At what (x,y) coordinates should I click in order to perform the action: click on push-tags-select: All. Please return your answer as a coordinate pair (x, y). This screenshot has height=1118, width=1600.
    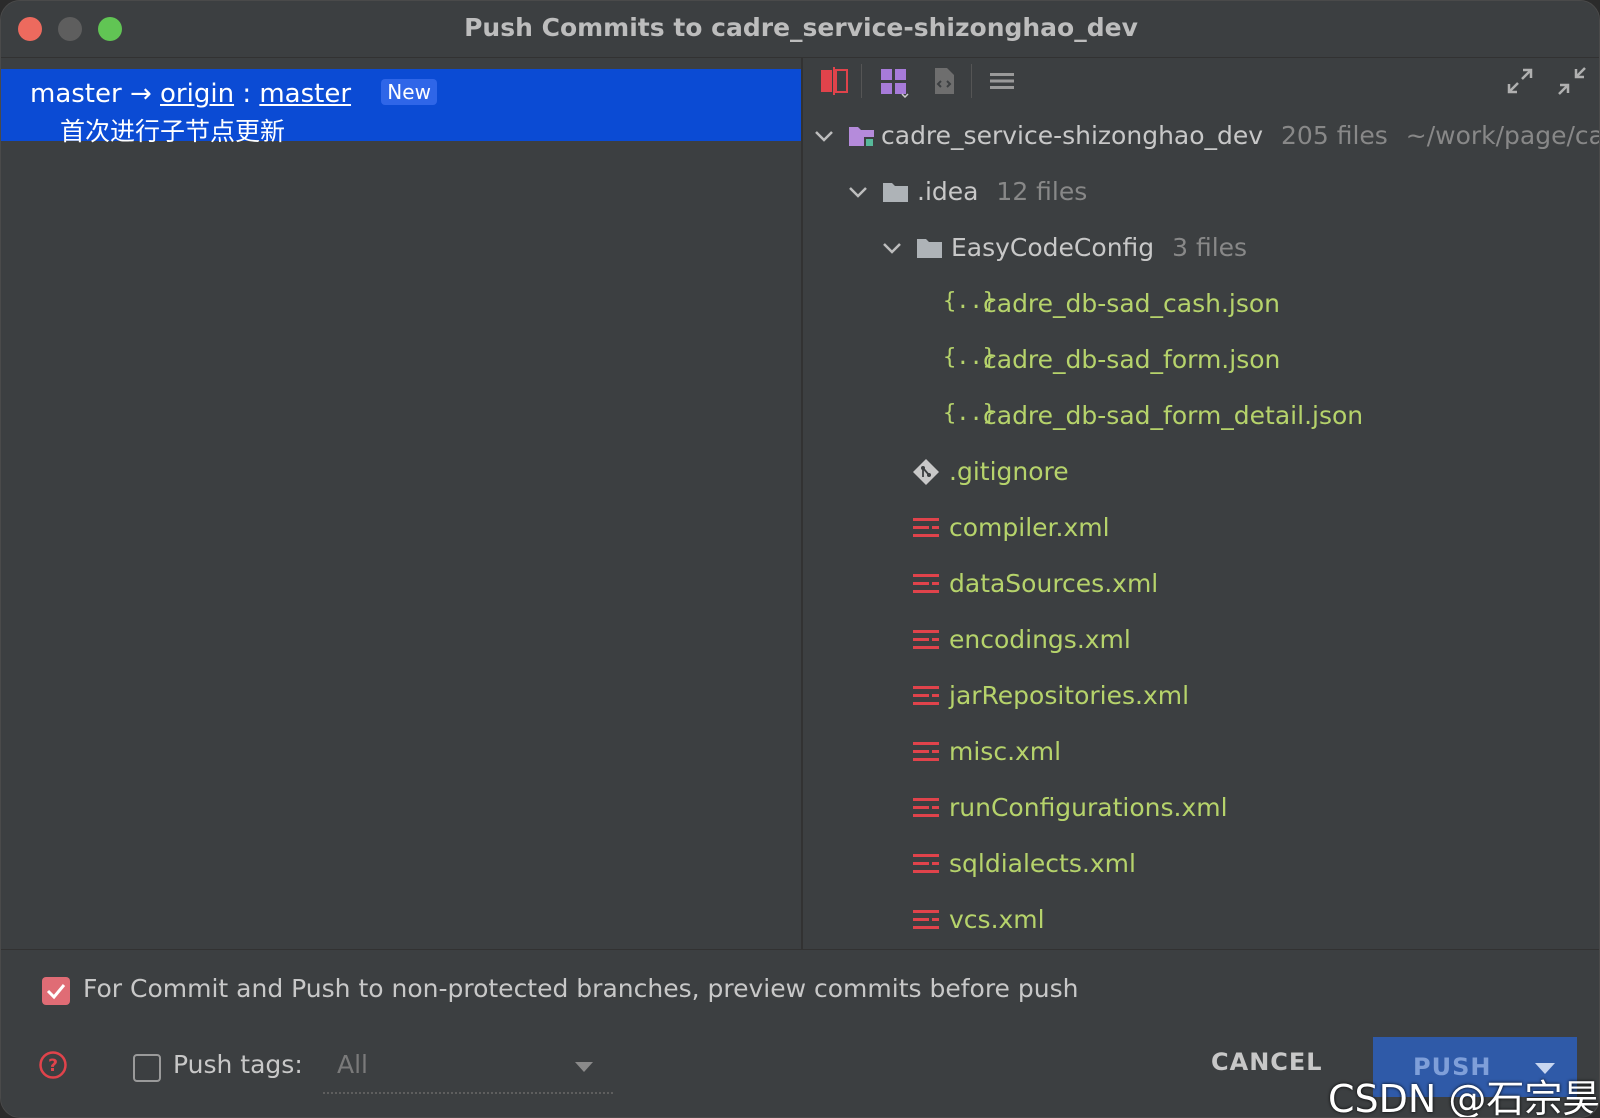
    Looking at the image, I should click on (468, 1068).